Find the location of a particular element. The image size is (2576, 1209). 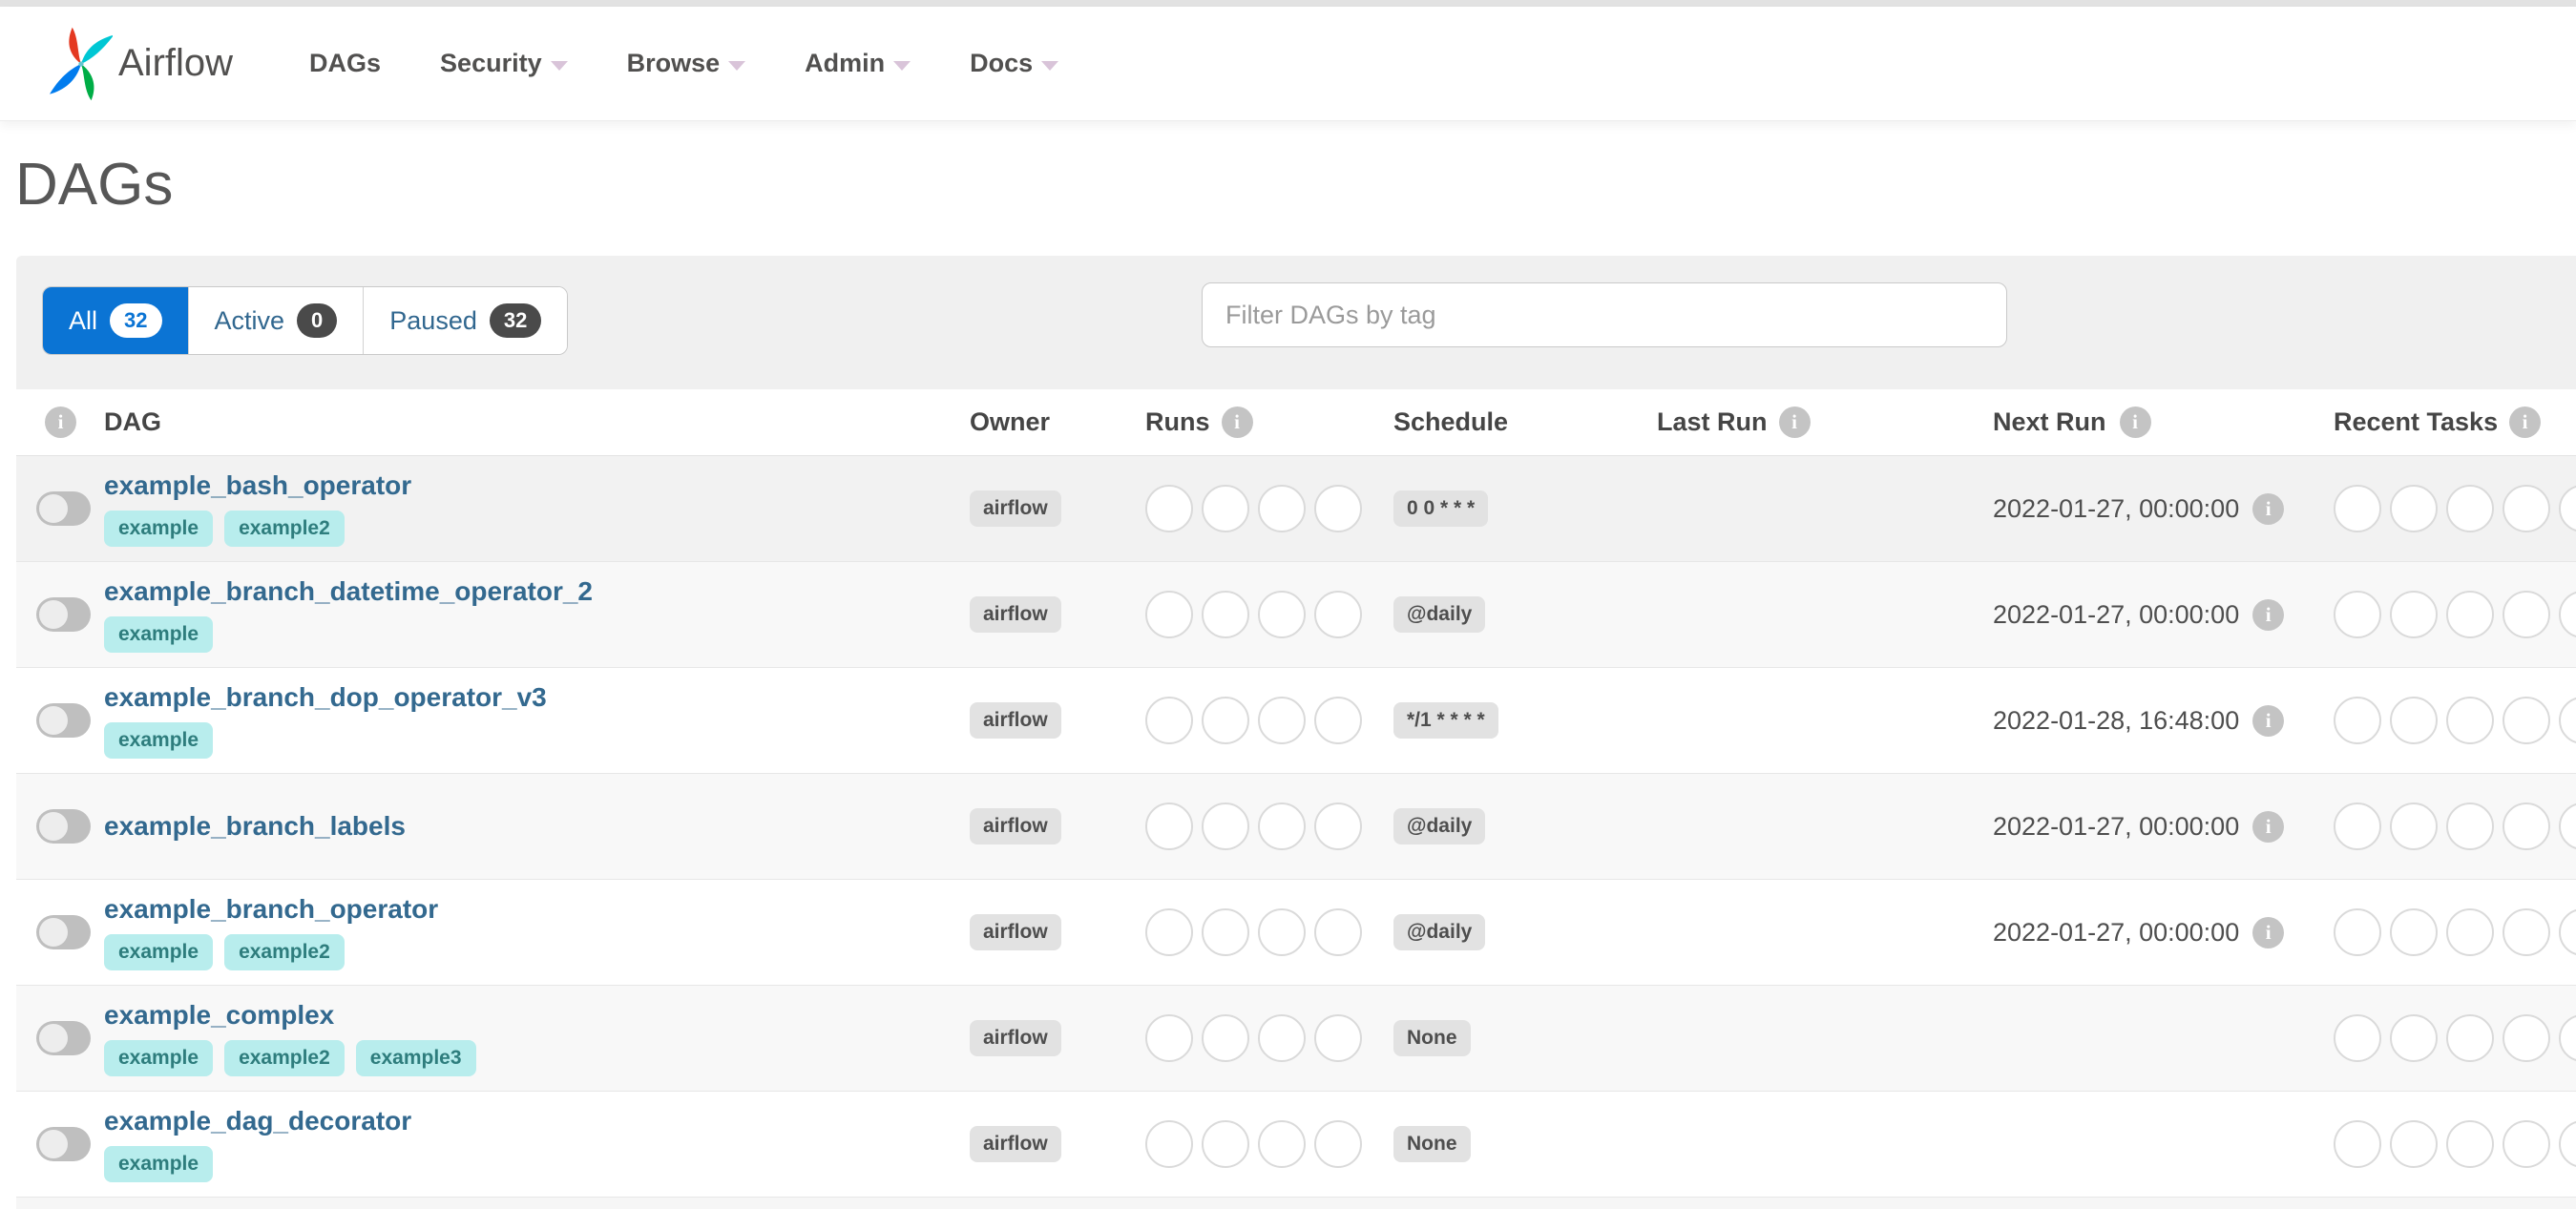

schedule-badge: */1 * * * * is located at coordinates (1445, 721).